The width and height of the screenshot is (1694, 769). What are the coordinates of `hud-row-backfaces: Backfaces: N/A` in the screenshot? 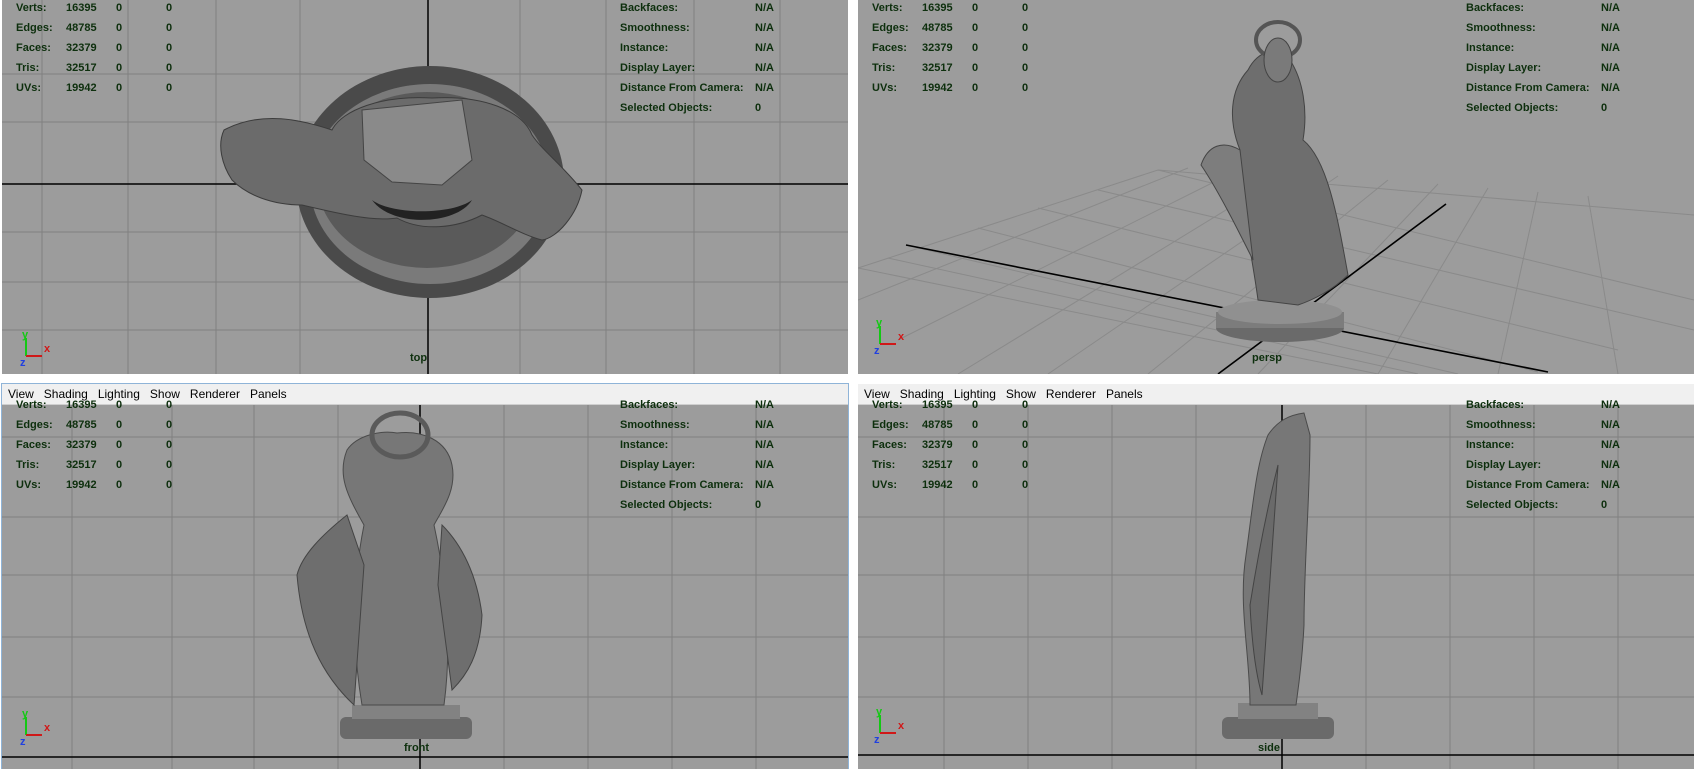 It's located at (697, 9).